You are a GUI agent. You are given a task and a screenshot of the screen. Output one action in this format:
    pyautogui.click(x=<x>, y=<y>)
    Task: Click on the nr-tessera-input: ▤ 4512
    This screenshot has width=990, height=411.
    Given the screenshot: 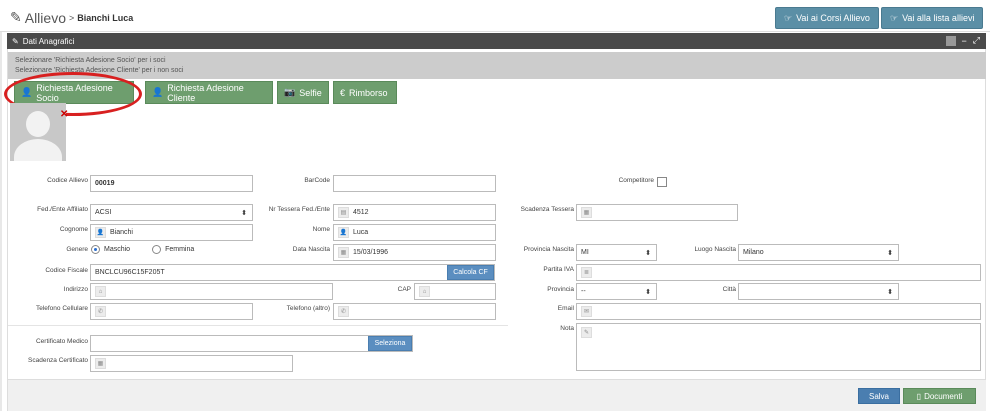 What is the action you would take?
    pyautogui.click(x=414, y=212)
    